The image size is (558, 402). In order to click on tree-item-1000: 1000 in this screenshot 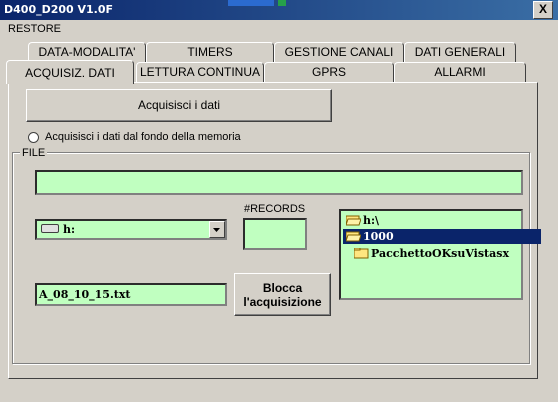, I will do `click(442, 236)`.